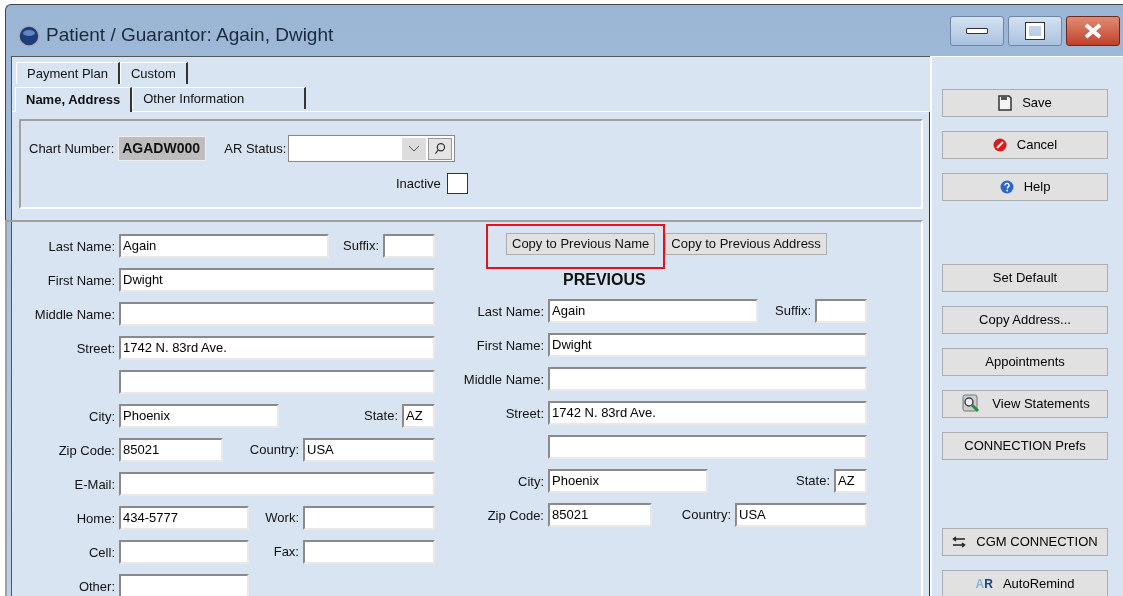 The width and height of the screenshot is (1123, 596). I want to click on copy-button: Copy to Previous Name, so click(581, 243).